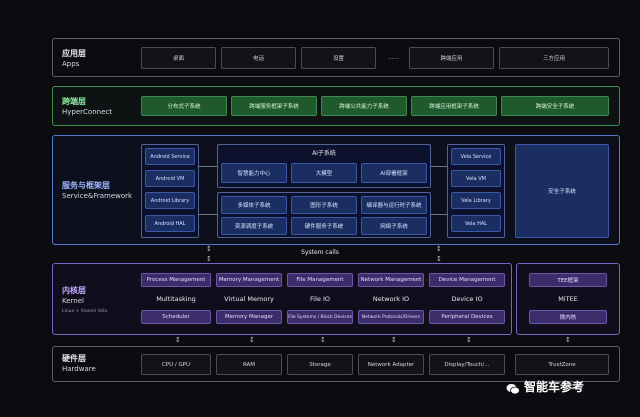 The image size is (640, 417). Describe the element at coordinates (476, 156) in the screenshot. I see `vela-service: Vela Service` at that location.